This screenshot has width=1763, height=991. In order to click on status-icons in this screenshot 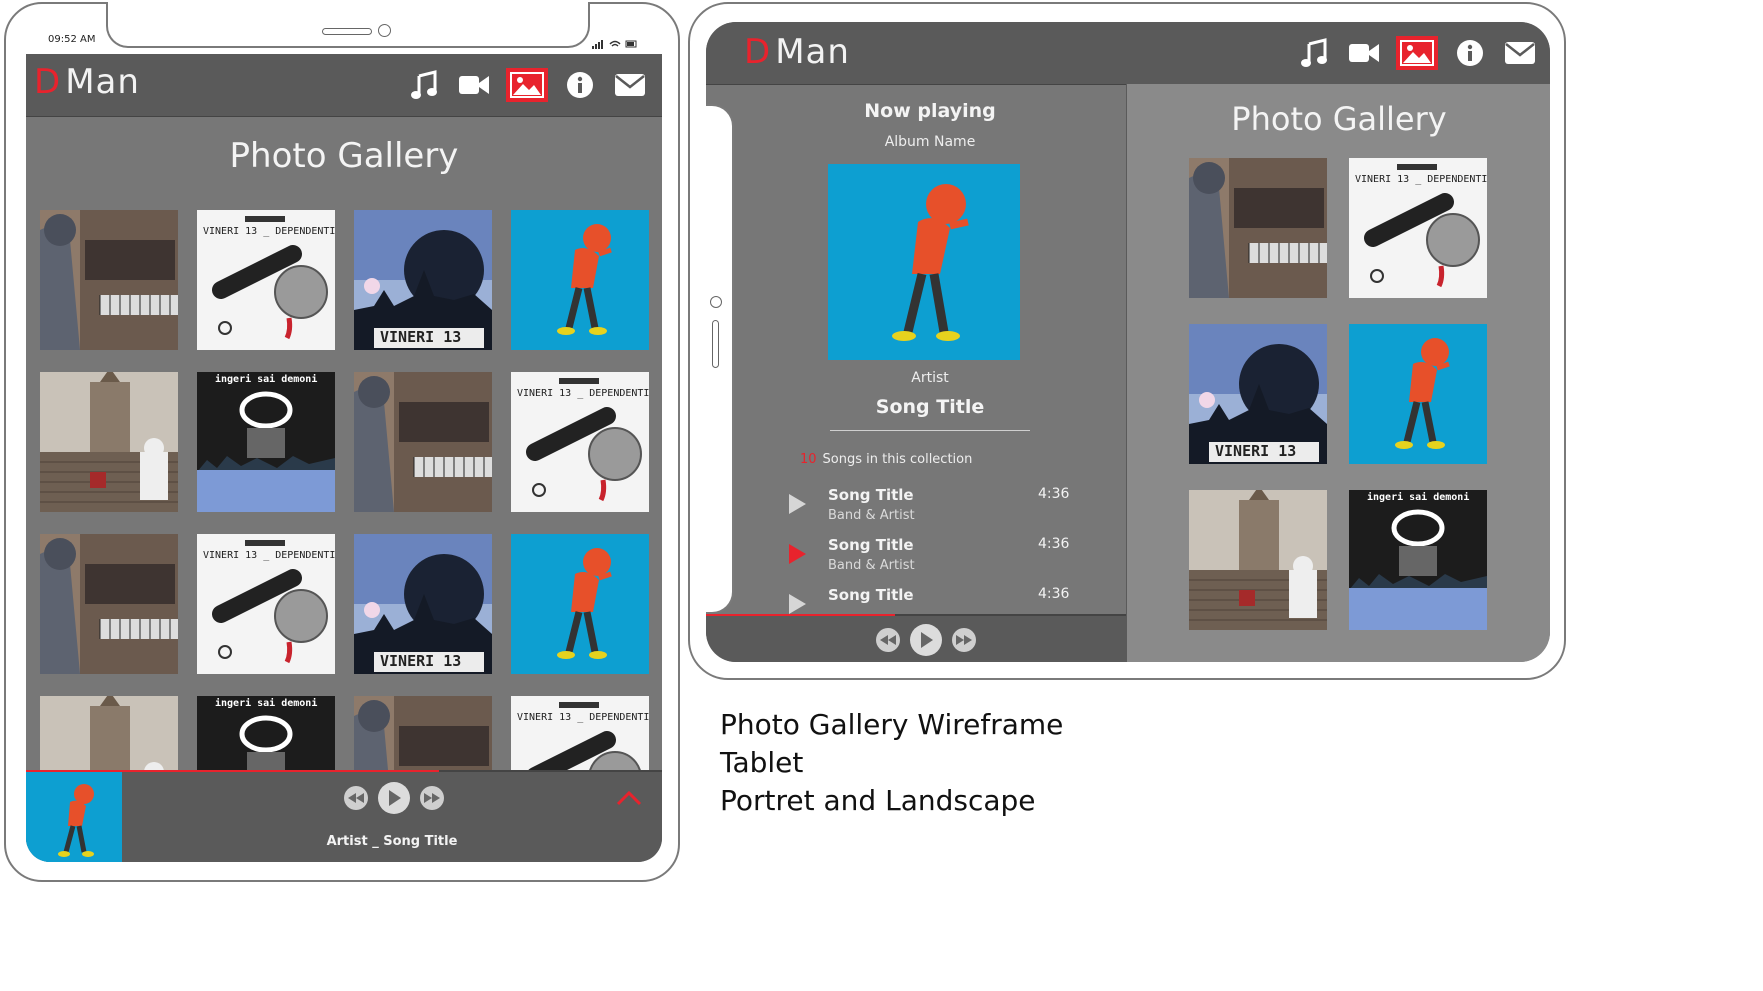, I will do `click(615, 42)`.